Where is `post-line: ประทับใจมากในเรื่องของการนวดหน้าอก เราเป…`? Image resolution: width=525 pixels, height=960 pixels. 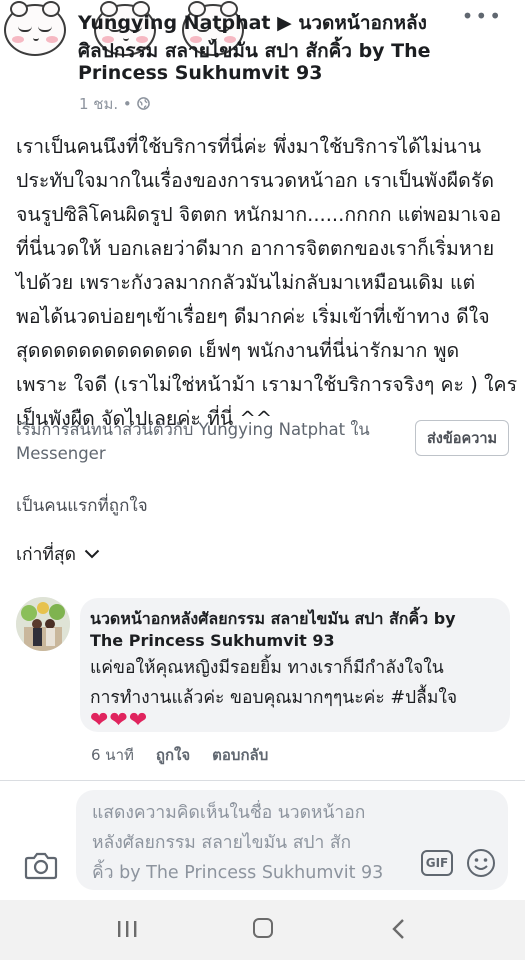 post-line: ประทับใจมากในเรื่องของการนวดหน้าอก เราเป… is located at coordinates (255, 180).